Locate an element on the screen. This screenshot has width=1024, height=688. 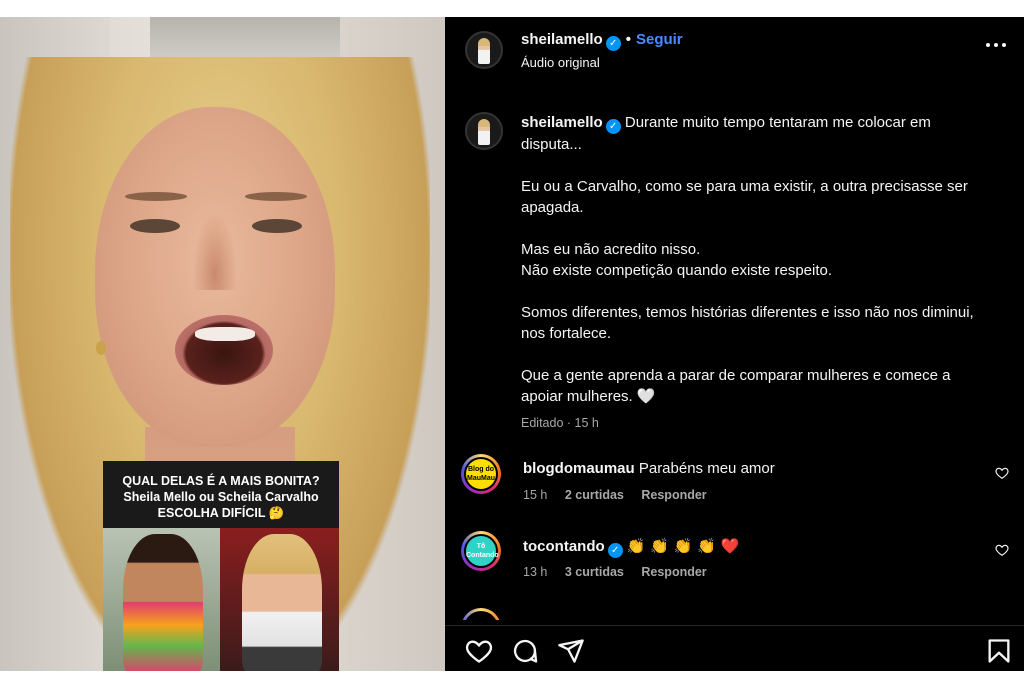
poll-images is located at coordinates (221, 599).